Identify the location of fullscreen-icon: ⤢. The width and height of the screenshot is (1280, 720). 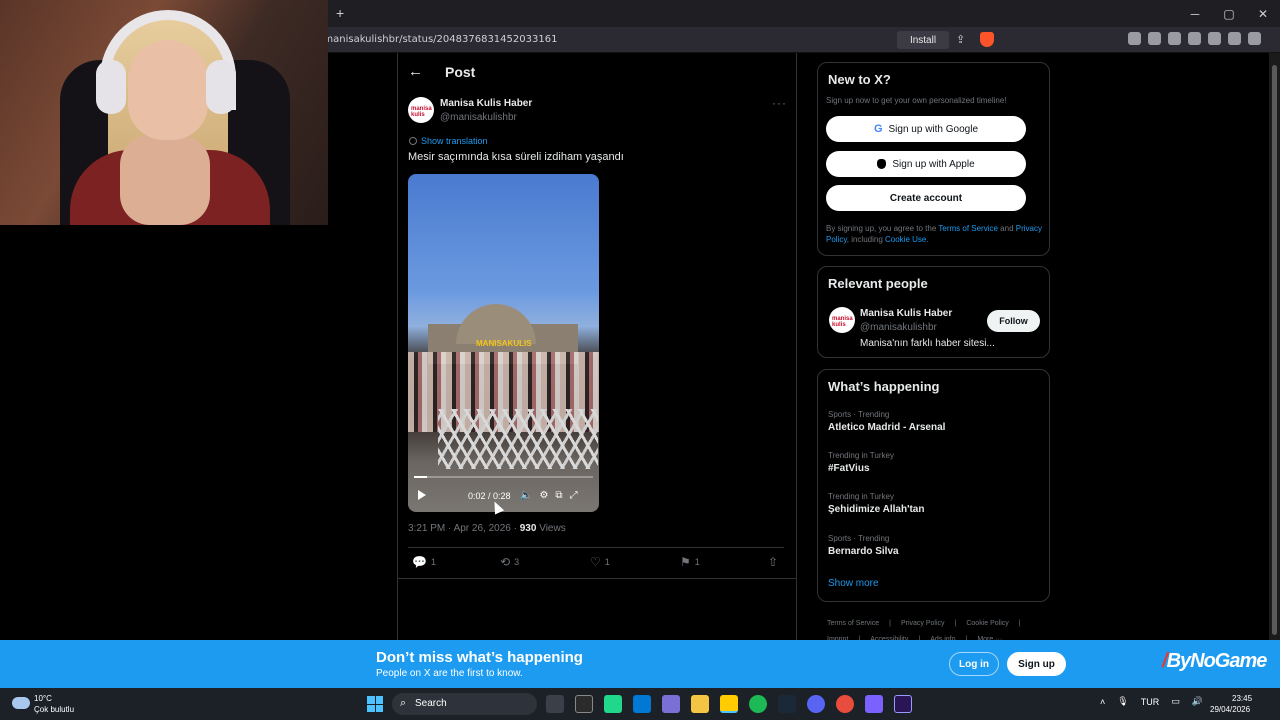
(574, 495).